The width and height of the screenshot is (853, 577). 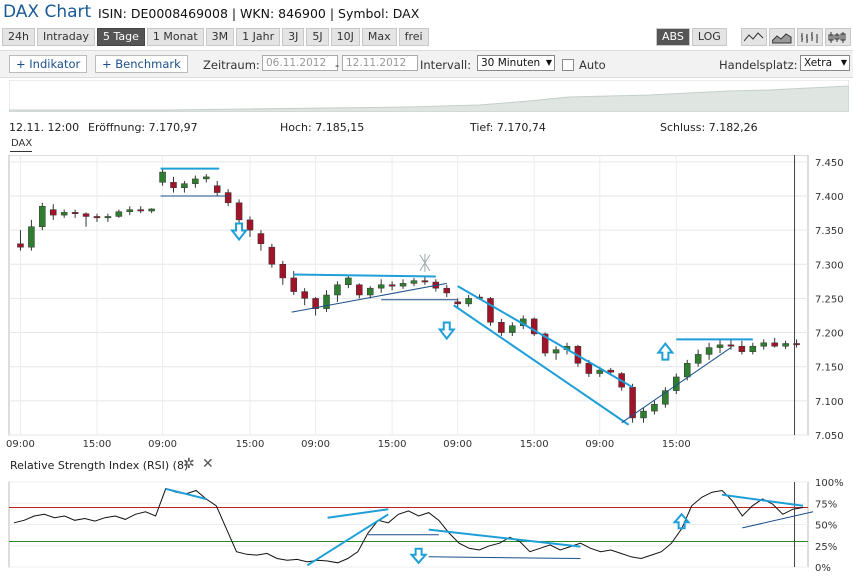 What do you see at coordinates (826, 526) in the screenshot?
I see `rsi-tick-label: 50%` at bounding box center [826, 526].